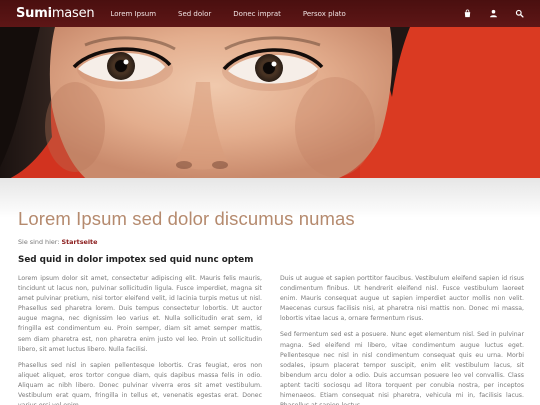  I want to click on user-icon, so click(493, 14).